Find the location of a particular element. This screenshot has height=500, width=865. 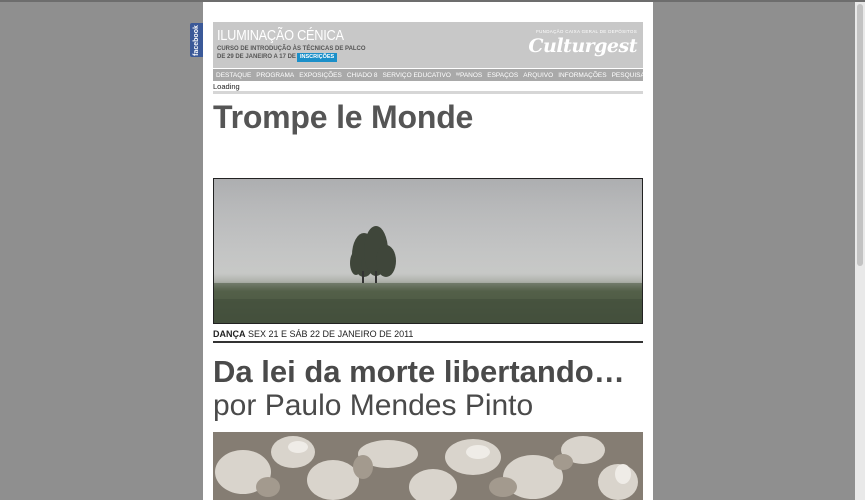

marble-relief-image is located at coordinates (428, 466).